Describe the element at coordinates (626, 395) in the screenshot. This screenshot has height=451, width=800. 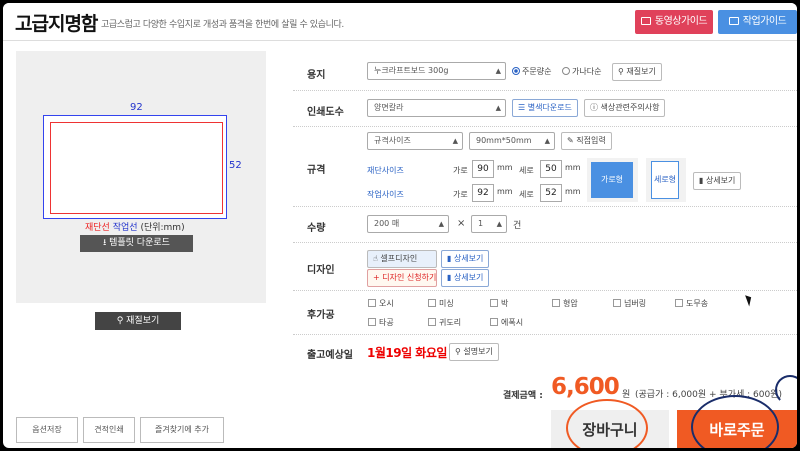
I see `price-unit: 원` at that location.